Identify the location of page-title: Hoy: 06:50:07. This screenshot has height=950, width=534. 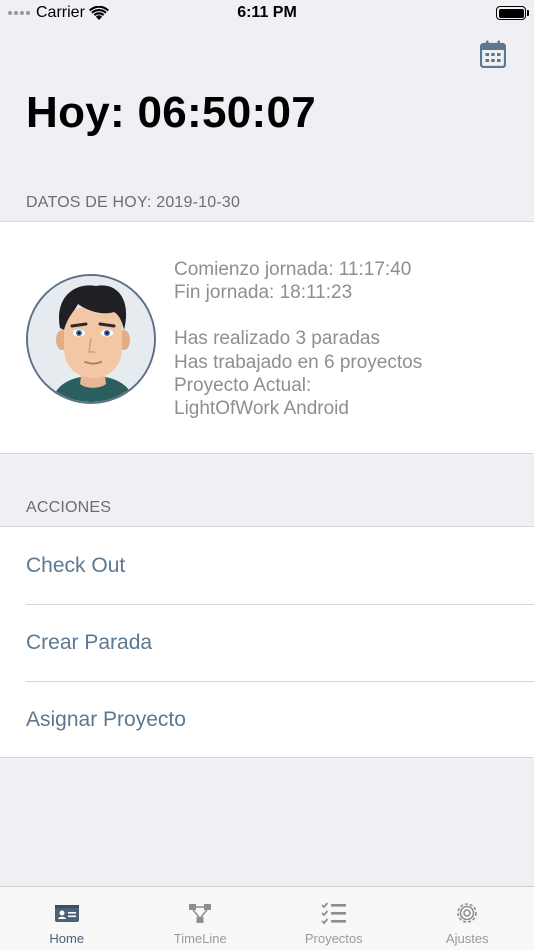
(171, 112).